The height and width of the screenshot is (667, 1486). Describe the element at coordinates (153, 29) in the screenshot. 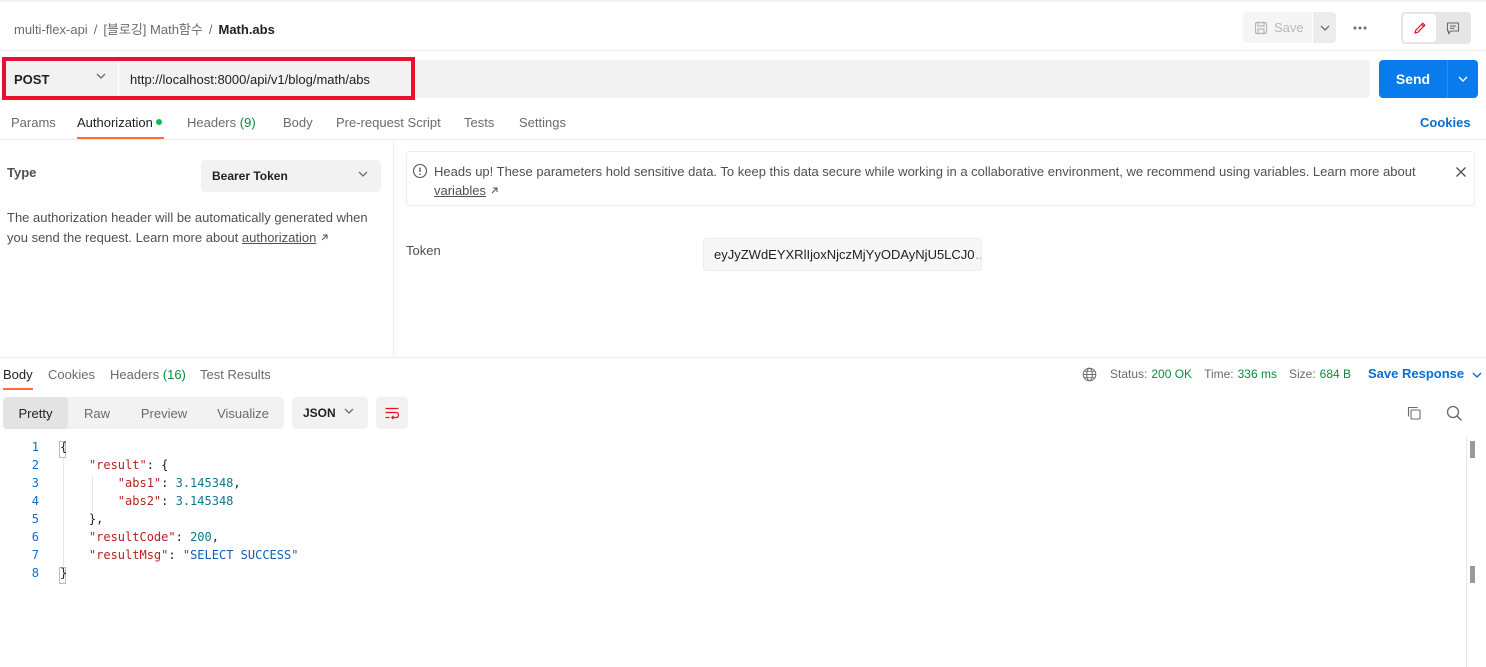

I see `breadcrumb-folder: [블로깅] Math함수` at that location.